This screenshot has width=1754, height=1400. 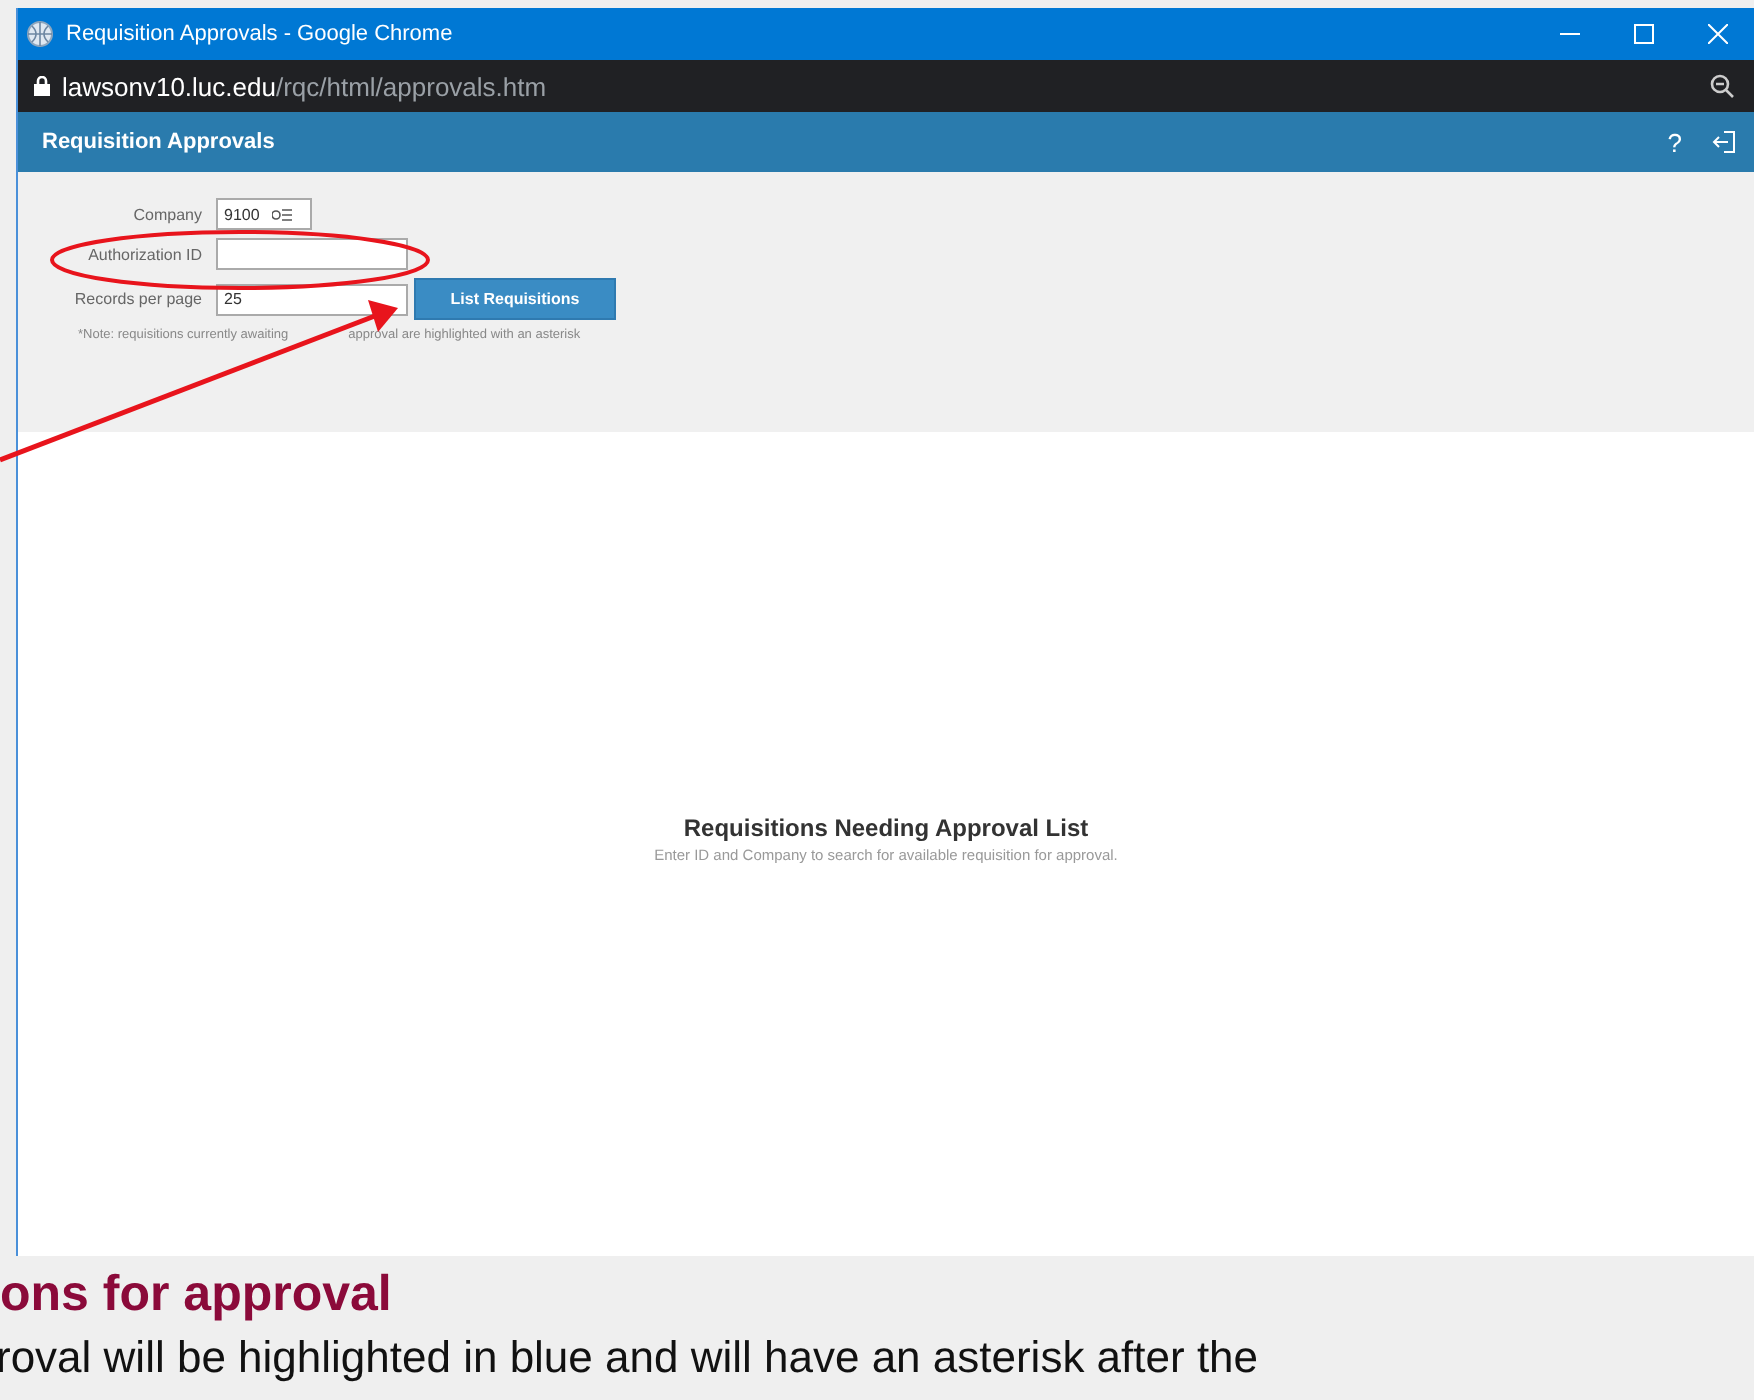 I want to click on window-title: Requisition Approvals - Google Chrome, so click(x=259, y=34).